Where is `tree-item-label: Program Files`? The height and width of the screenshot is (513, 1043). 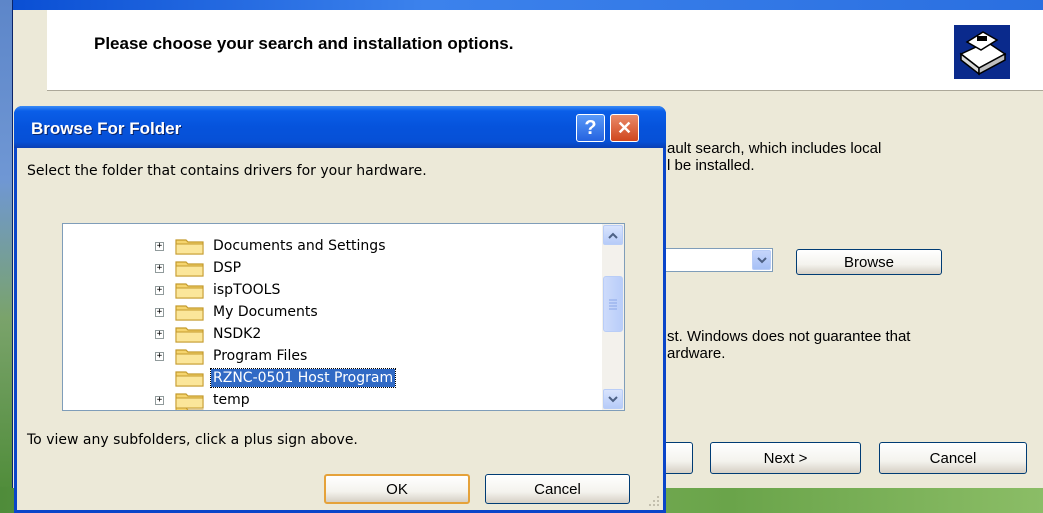
tree-item-label: Program Files is located at coordinates (260, 356).